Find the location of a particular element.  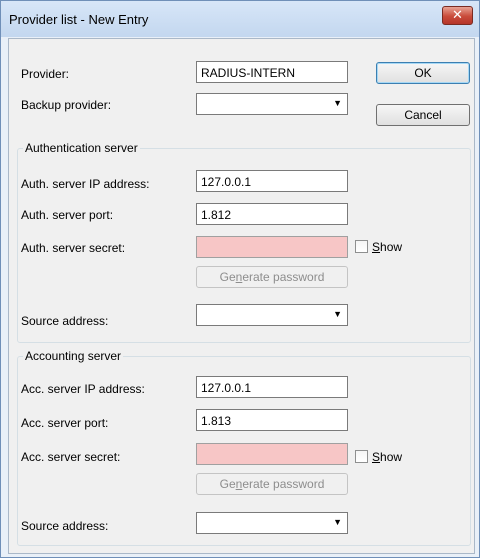

acc-show-checkbox is located at coordinates (361, 456).